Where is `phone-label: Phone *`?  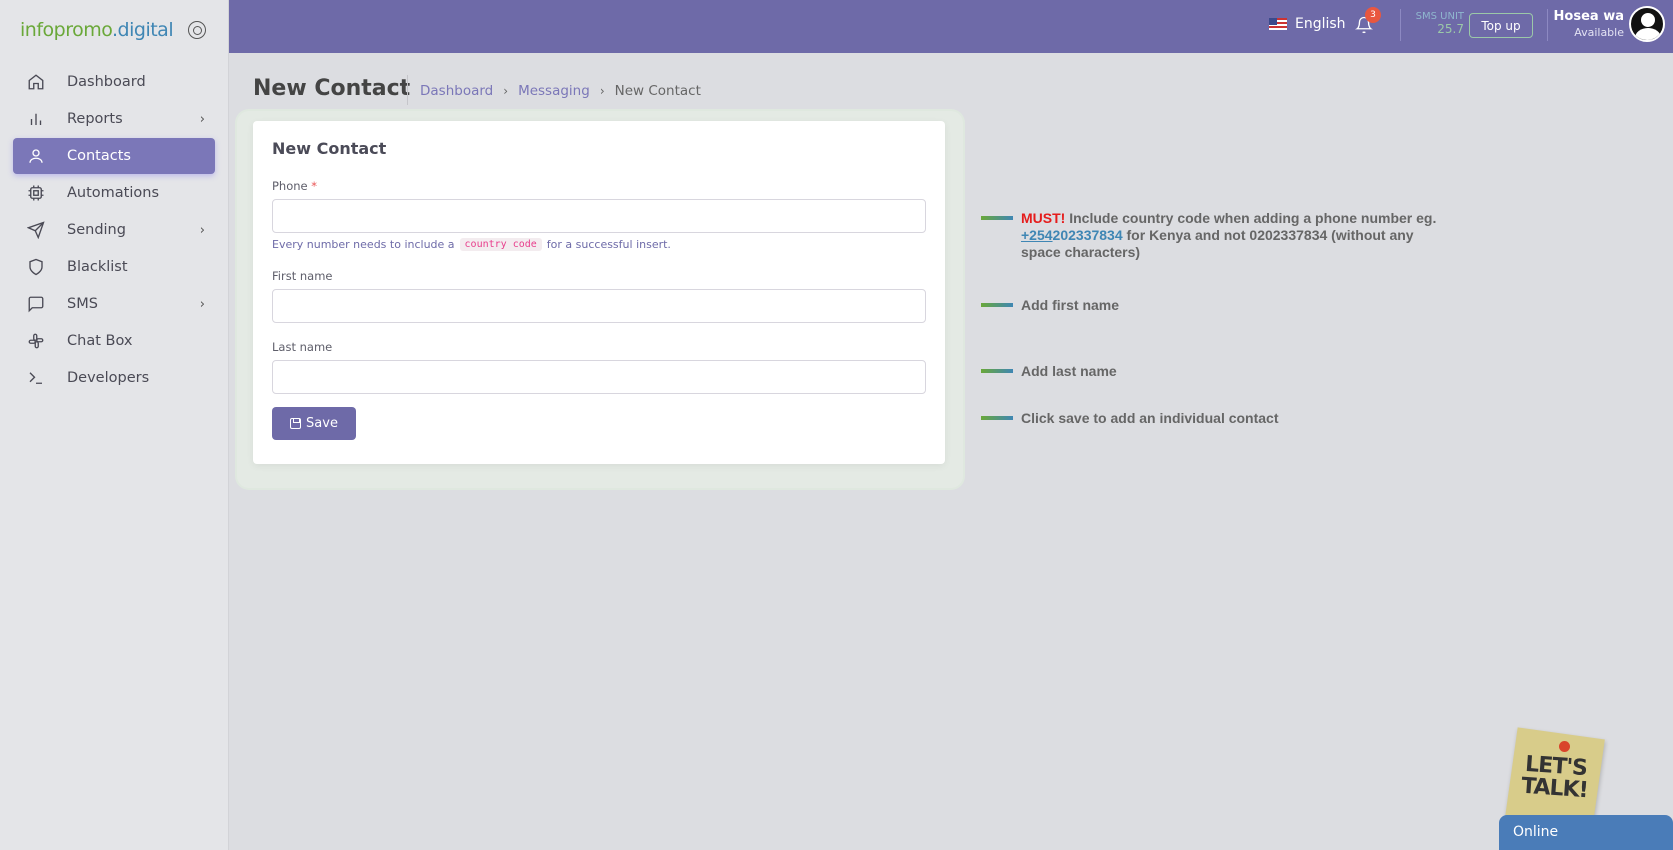
phone-label: Phone * is located at coordinates (599, 186).